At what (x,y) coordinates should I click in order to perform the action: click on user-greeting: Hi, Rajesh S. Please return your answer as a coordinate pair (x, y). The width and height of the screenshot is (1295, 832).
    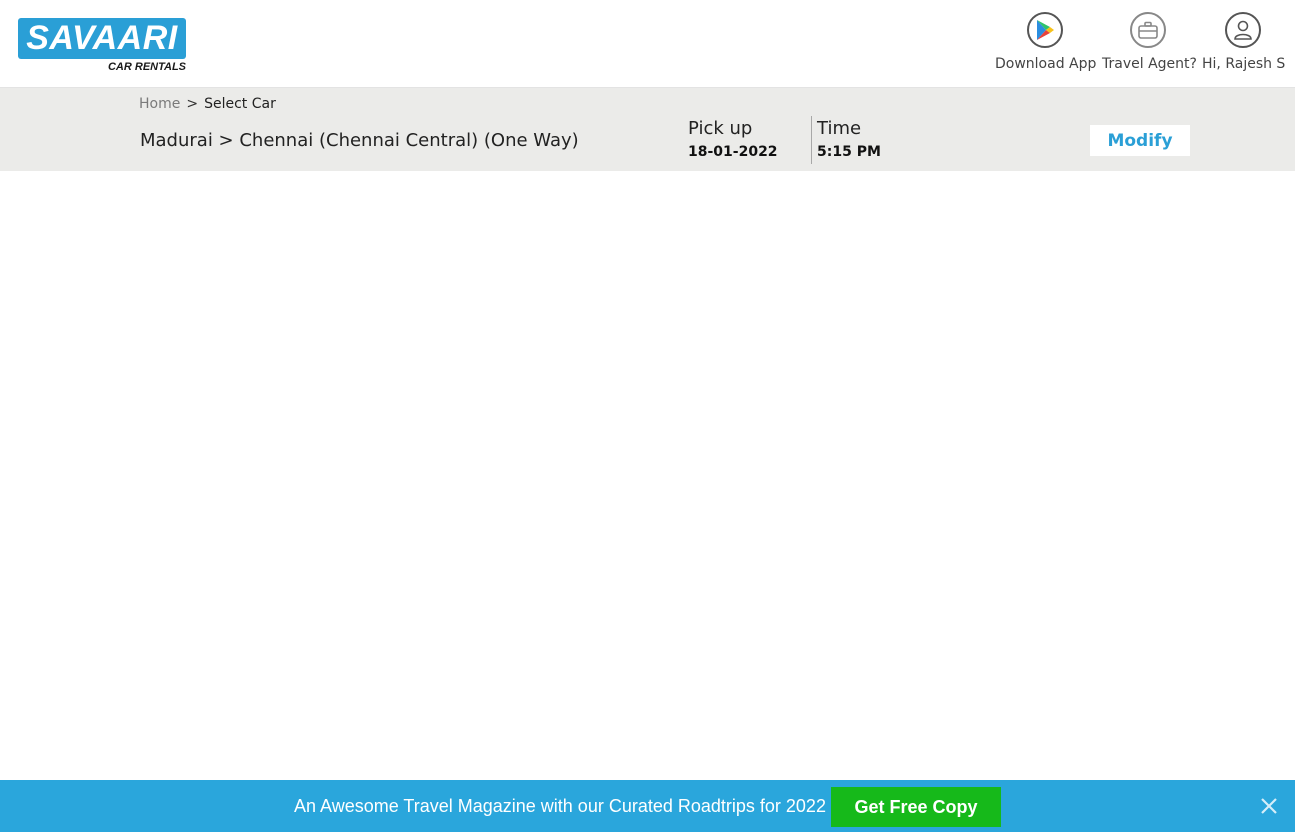
    Looking at the image, I should click on (1244, 64).